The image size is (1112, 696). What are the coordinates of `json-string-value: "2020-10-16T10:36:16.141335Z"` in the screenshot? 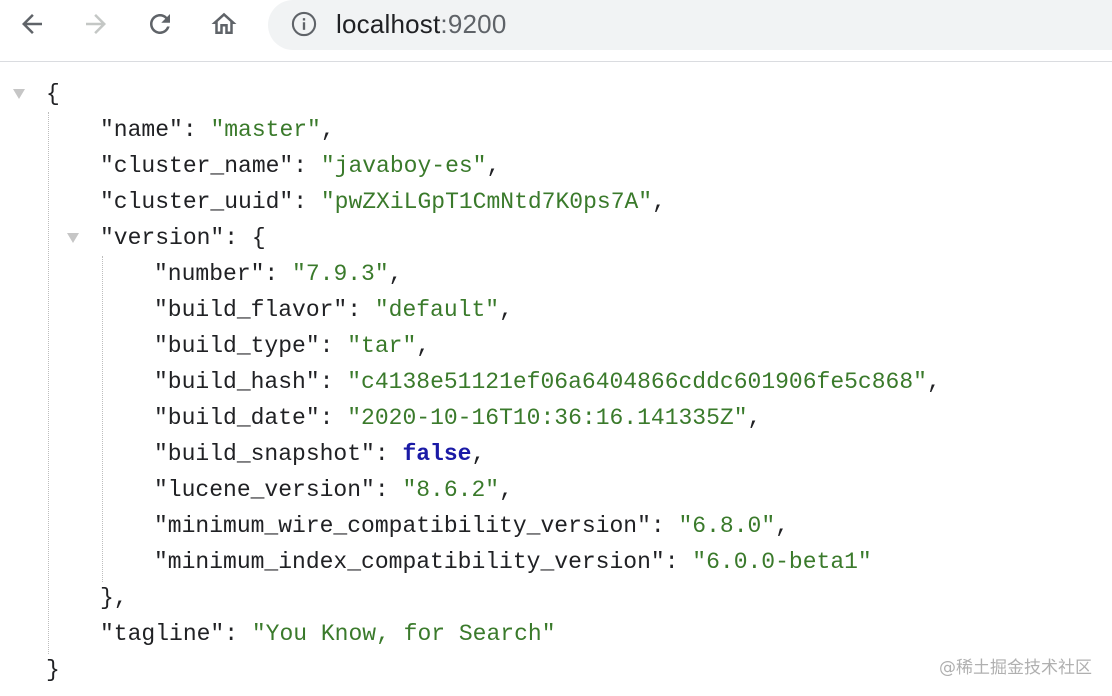 It's located at (547, 418).